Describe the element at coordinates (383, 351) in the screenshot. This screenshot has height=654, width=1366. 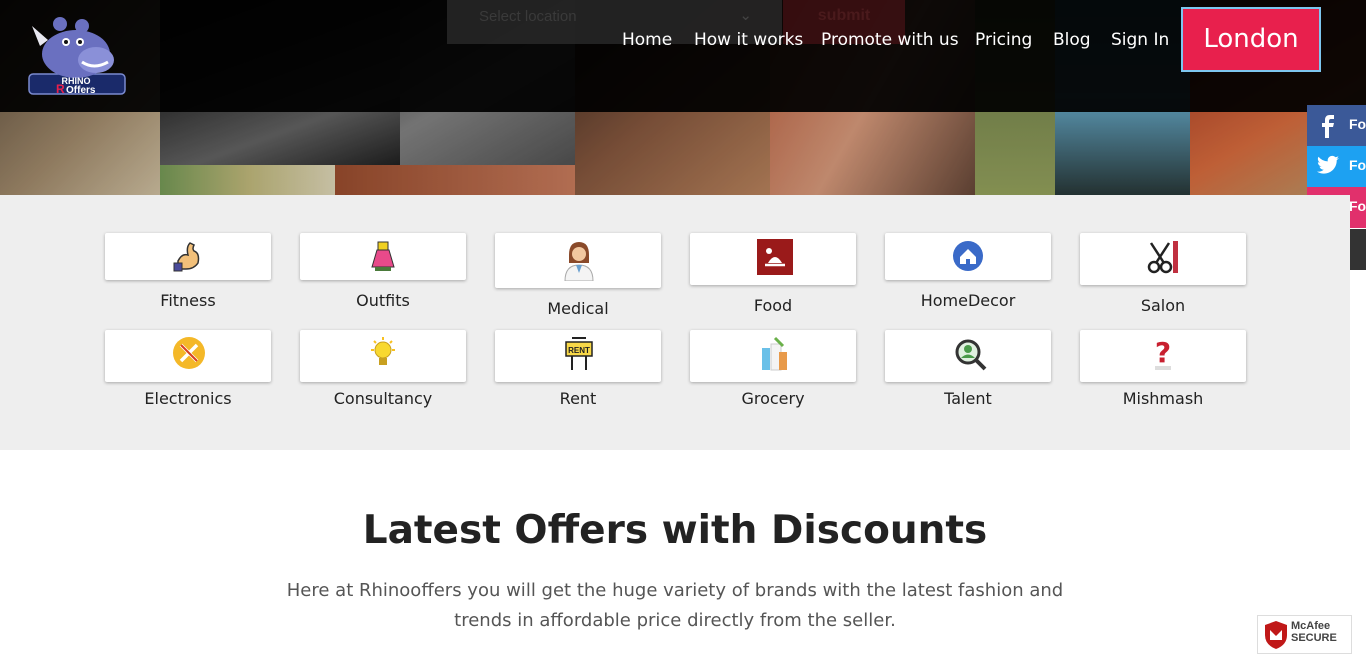
I see `lightbulb-icon` at that location.